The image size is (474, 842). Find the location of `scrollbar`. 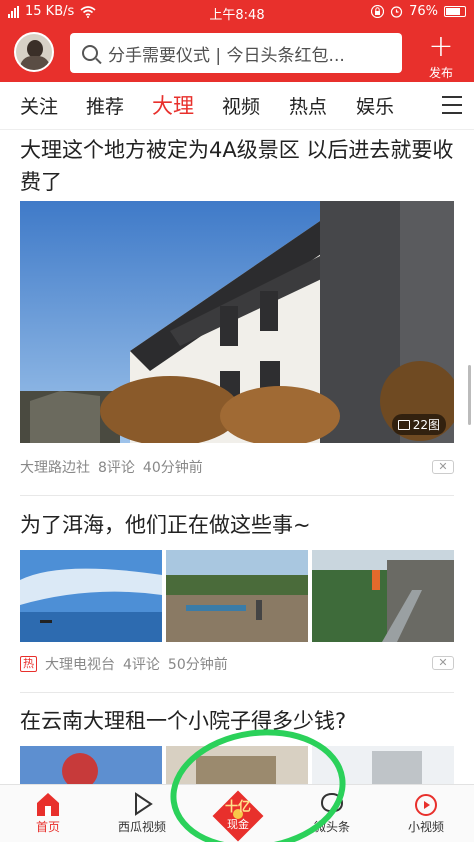

scrollbar is located at coordinates (469, 395).